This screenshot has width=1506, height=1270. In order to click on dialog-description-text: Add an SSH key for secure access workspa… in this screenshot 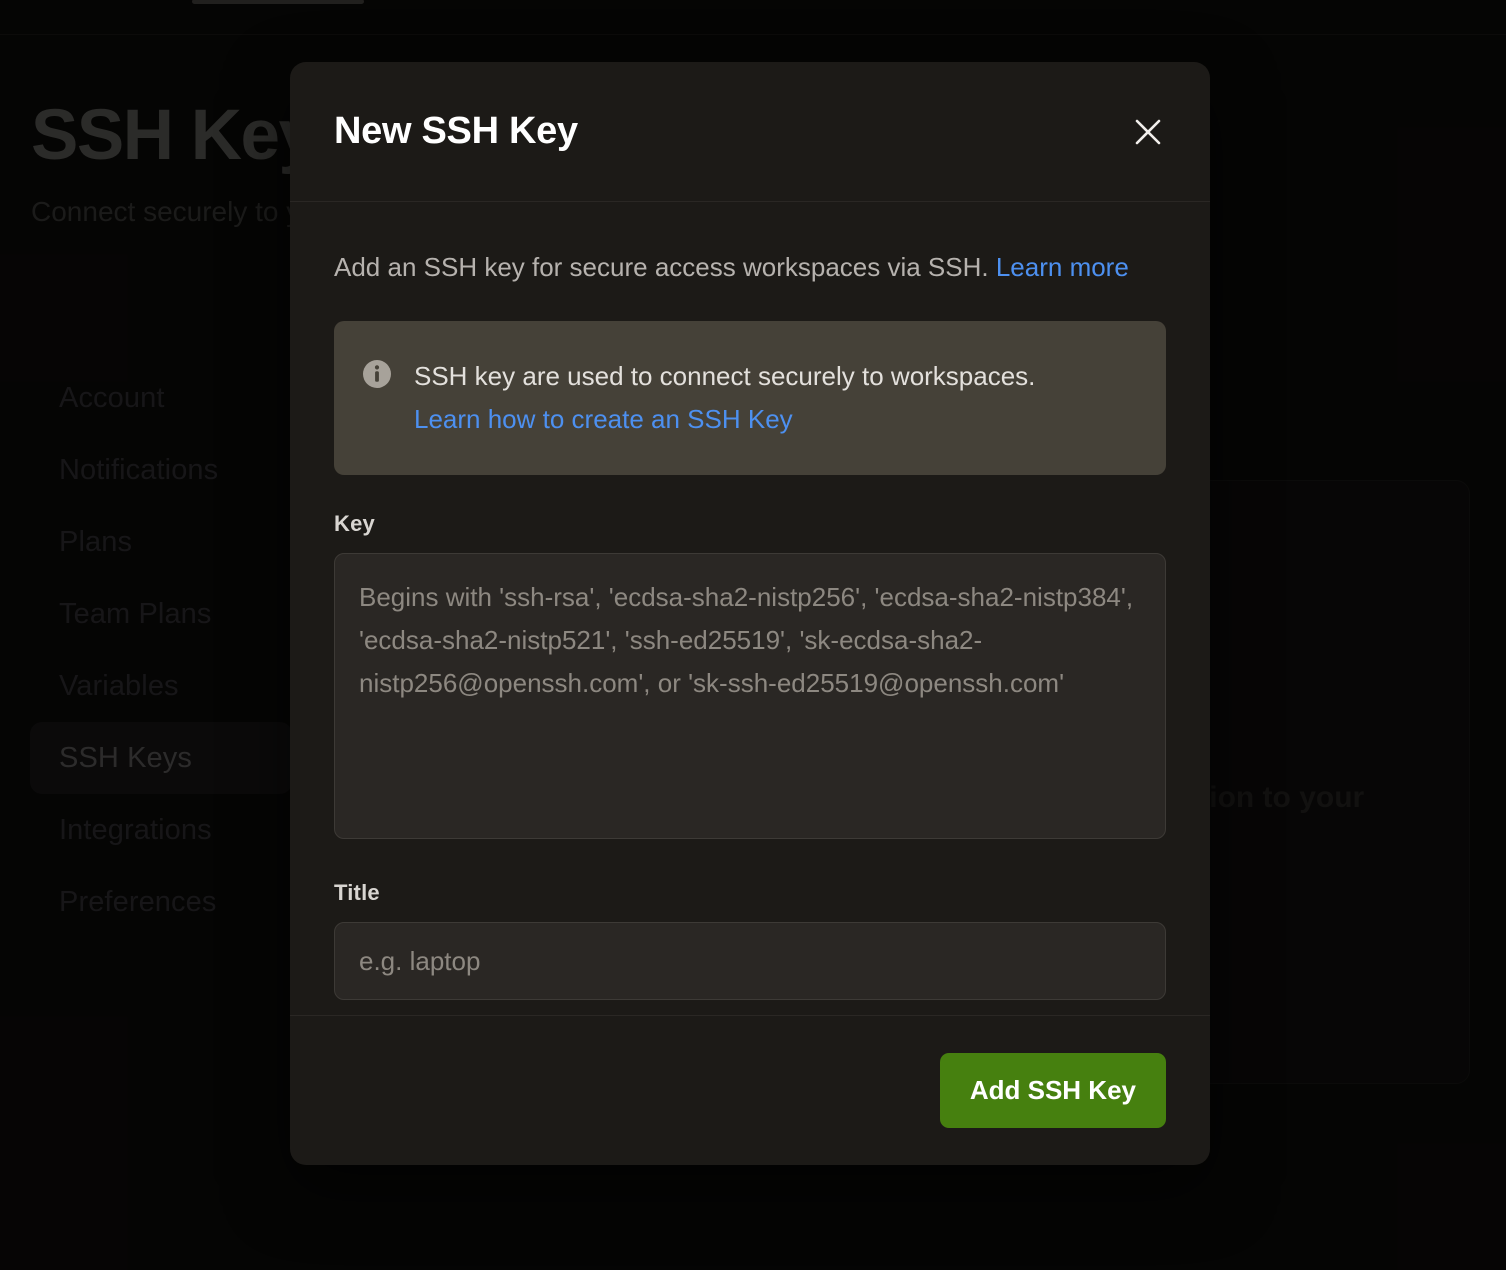, I will do `click(665, 267)`.